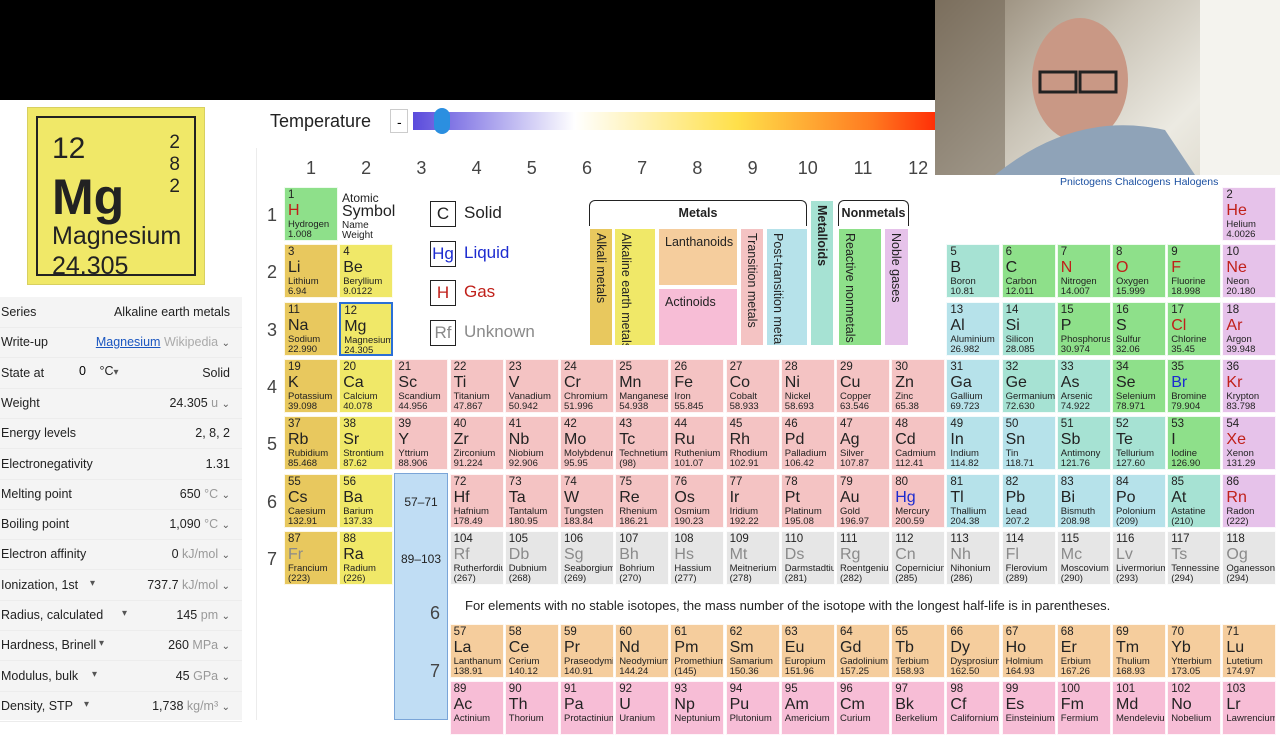 This screenshot has height=735, width=1280. Describe the element at coordinates (1028, 271) in the screenshot. I see `element-C: 6 C Carbon 12.011` at that location.